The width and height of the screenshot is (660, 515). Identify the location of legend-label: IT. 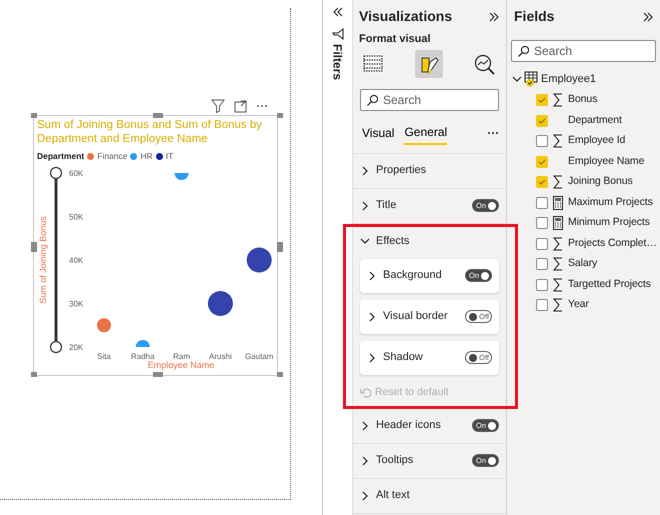
(170, 156).